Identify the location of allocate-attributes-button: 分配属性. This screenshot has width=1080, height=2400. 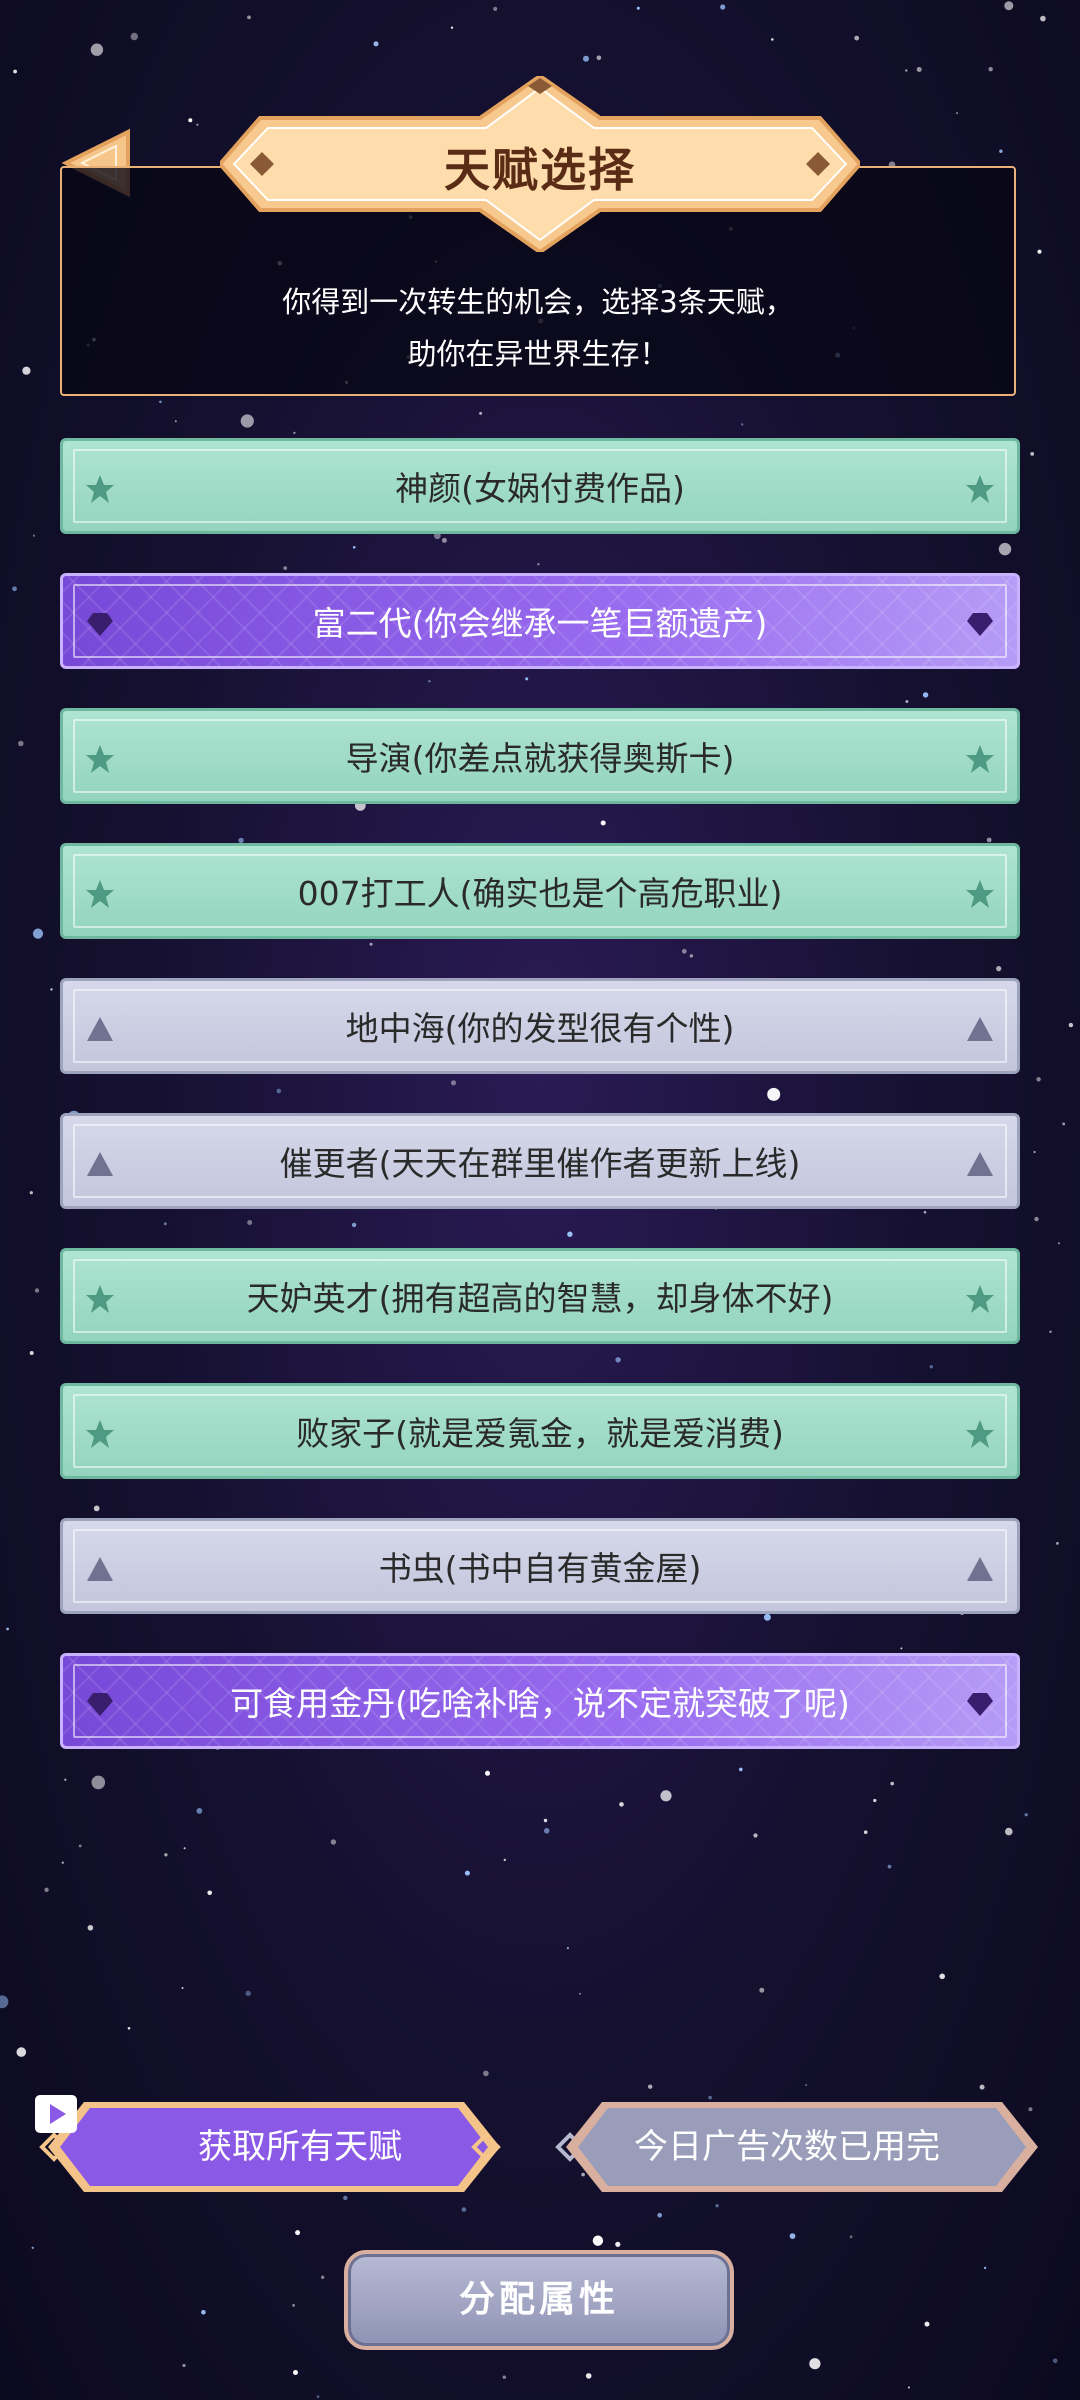
(539, 2300).